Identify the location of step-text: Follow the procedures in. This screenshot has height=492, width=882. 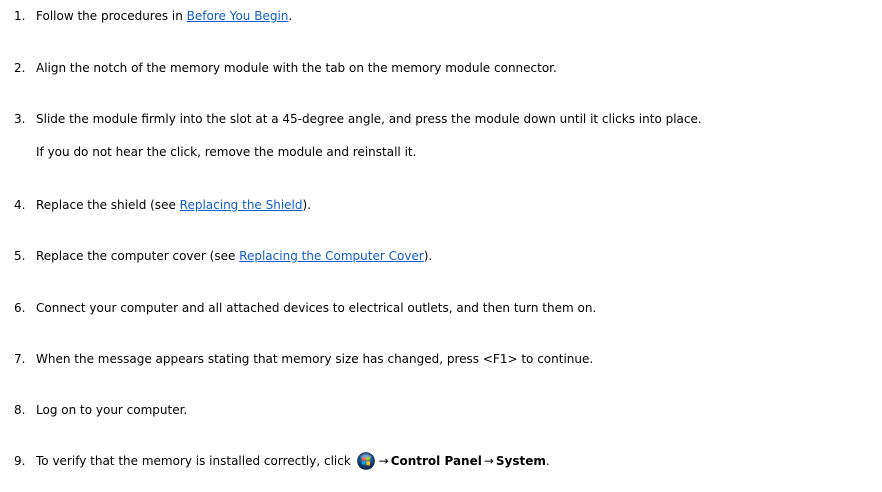
(111, 16).